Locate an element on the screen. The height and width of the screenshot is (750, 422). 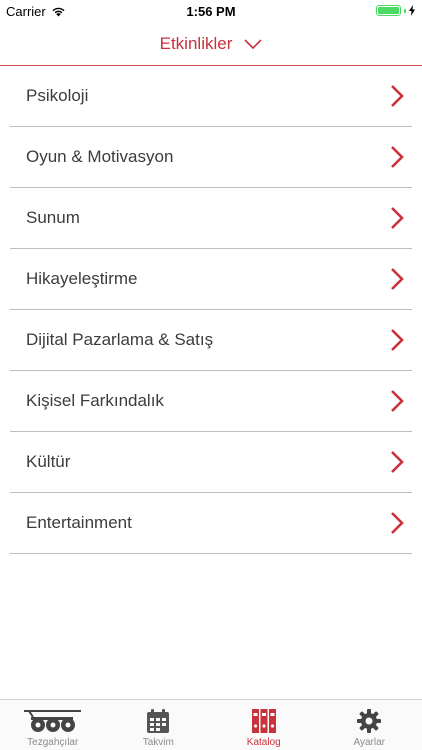
list-item: Entertainment is located at coordinates (211, 523).